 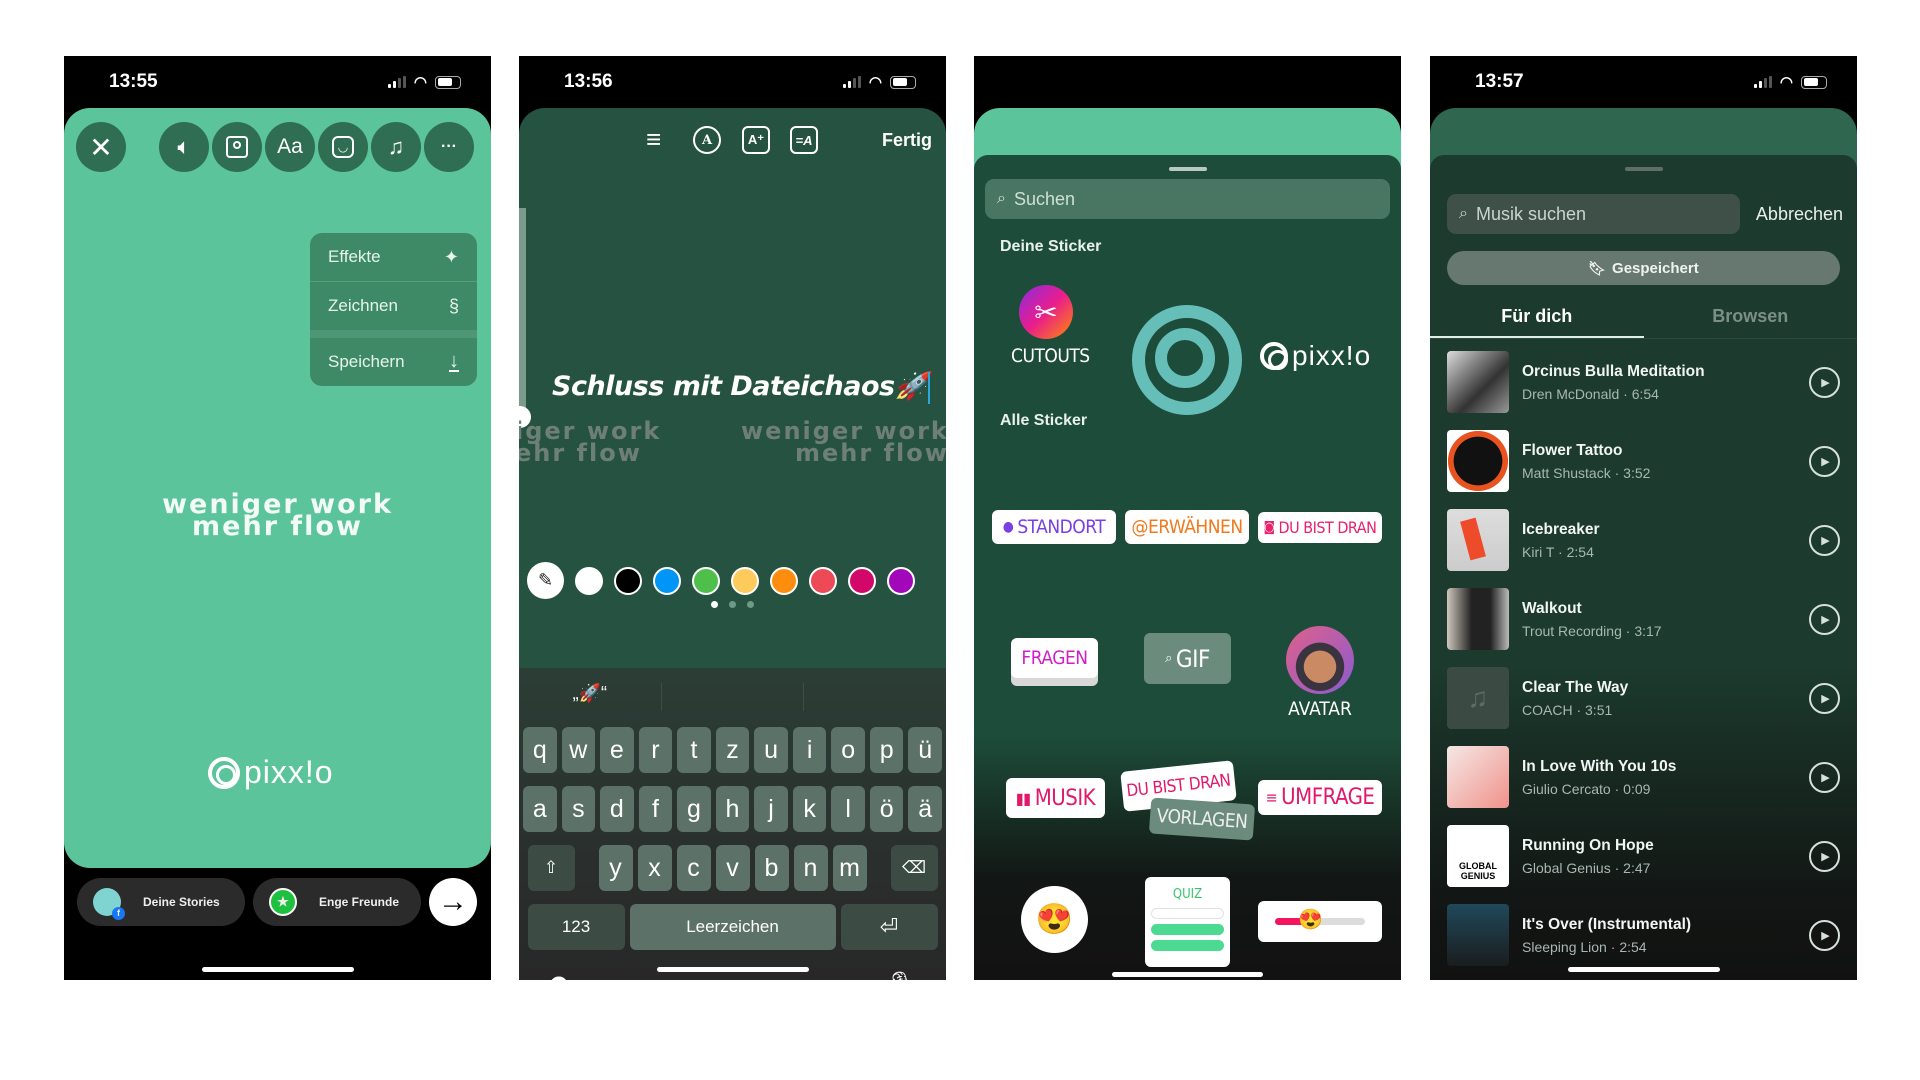 I want to click on key-e: e, so click(x=617, y=750).